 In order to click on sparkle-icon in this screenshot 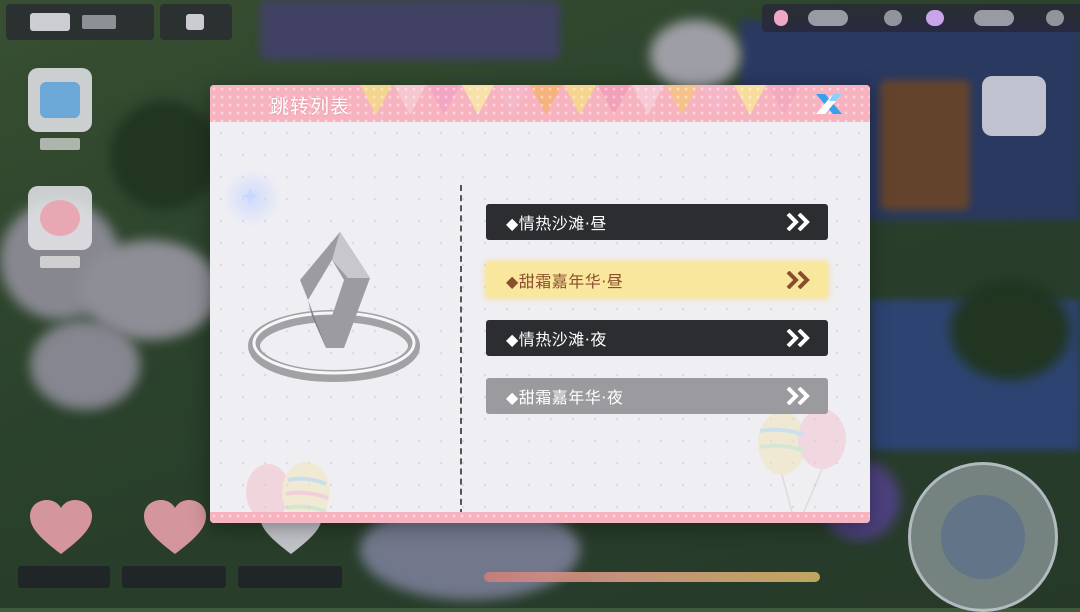, I will do `click(250, 196)`.